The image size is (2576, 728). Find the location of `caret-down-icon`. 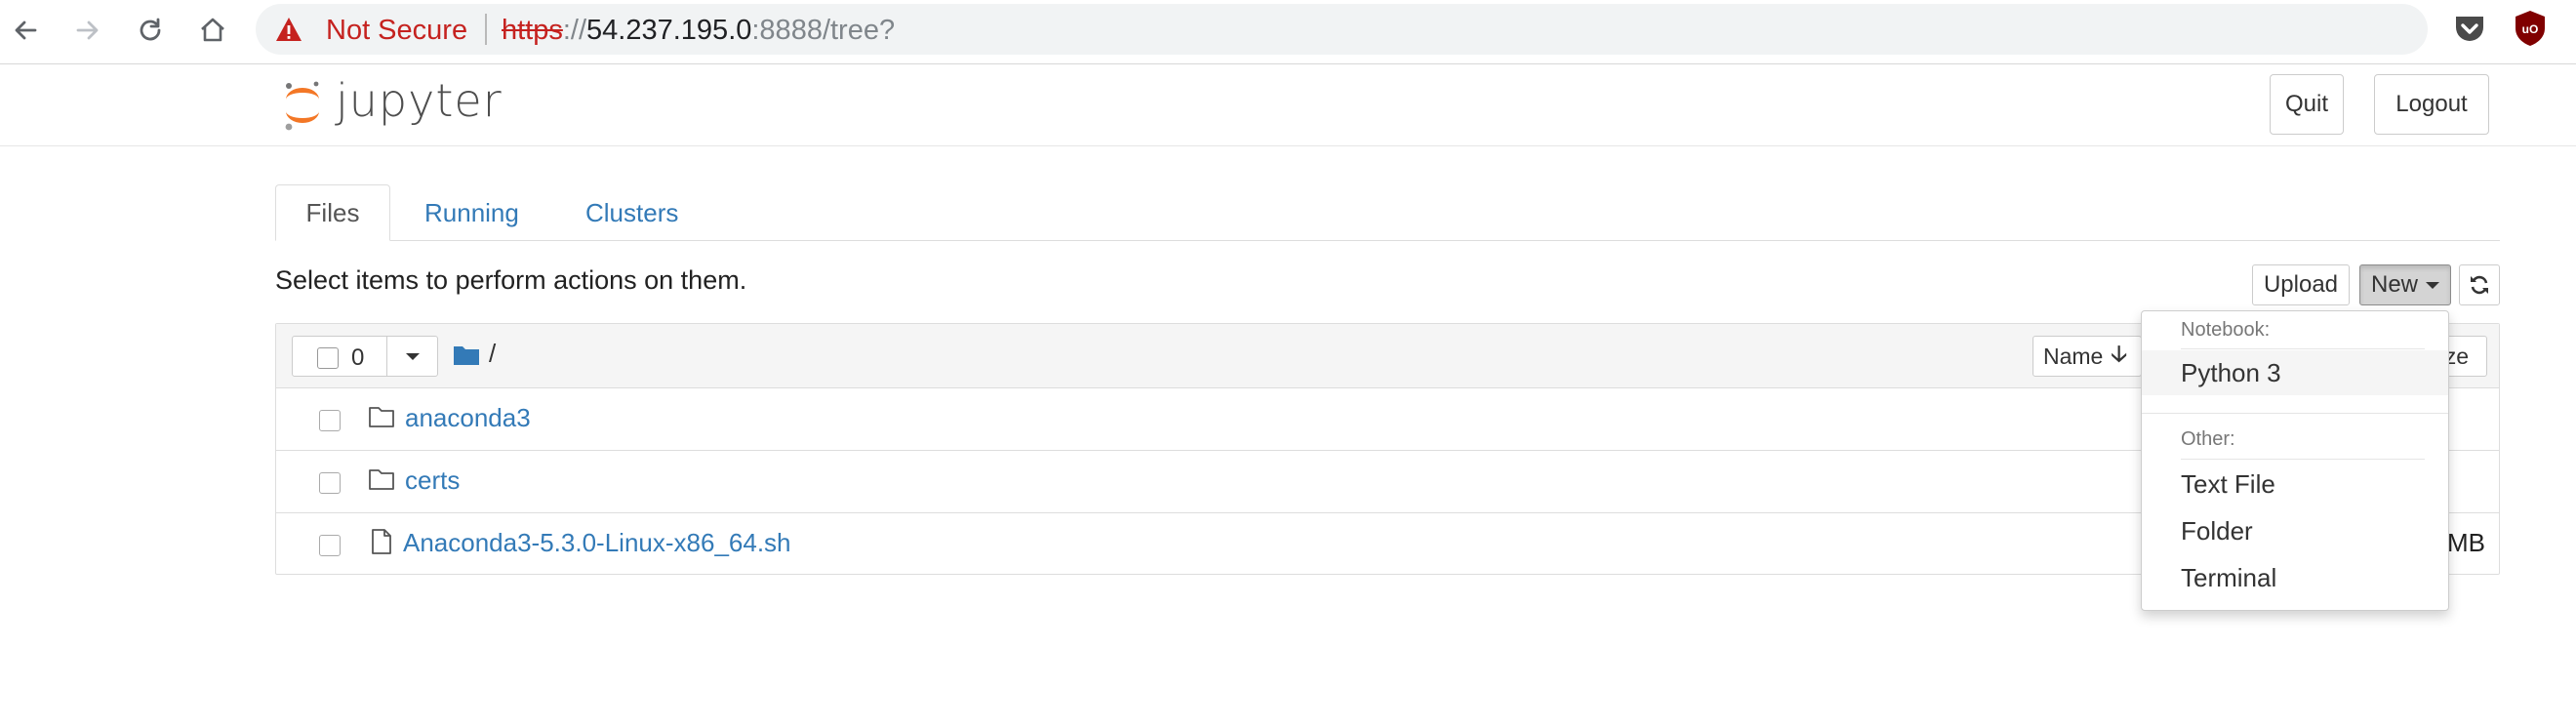

caret-down-icon is located at coordinates (2432, 285).